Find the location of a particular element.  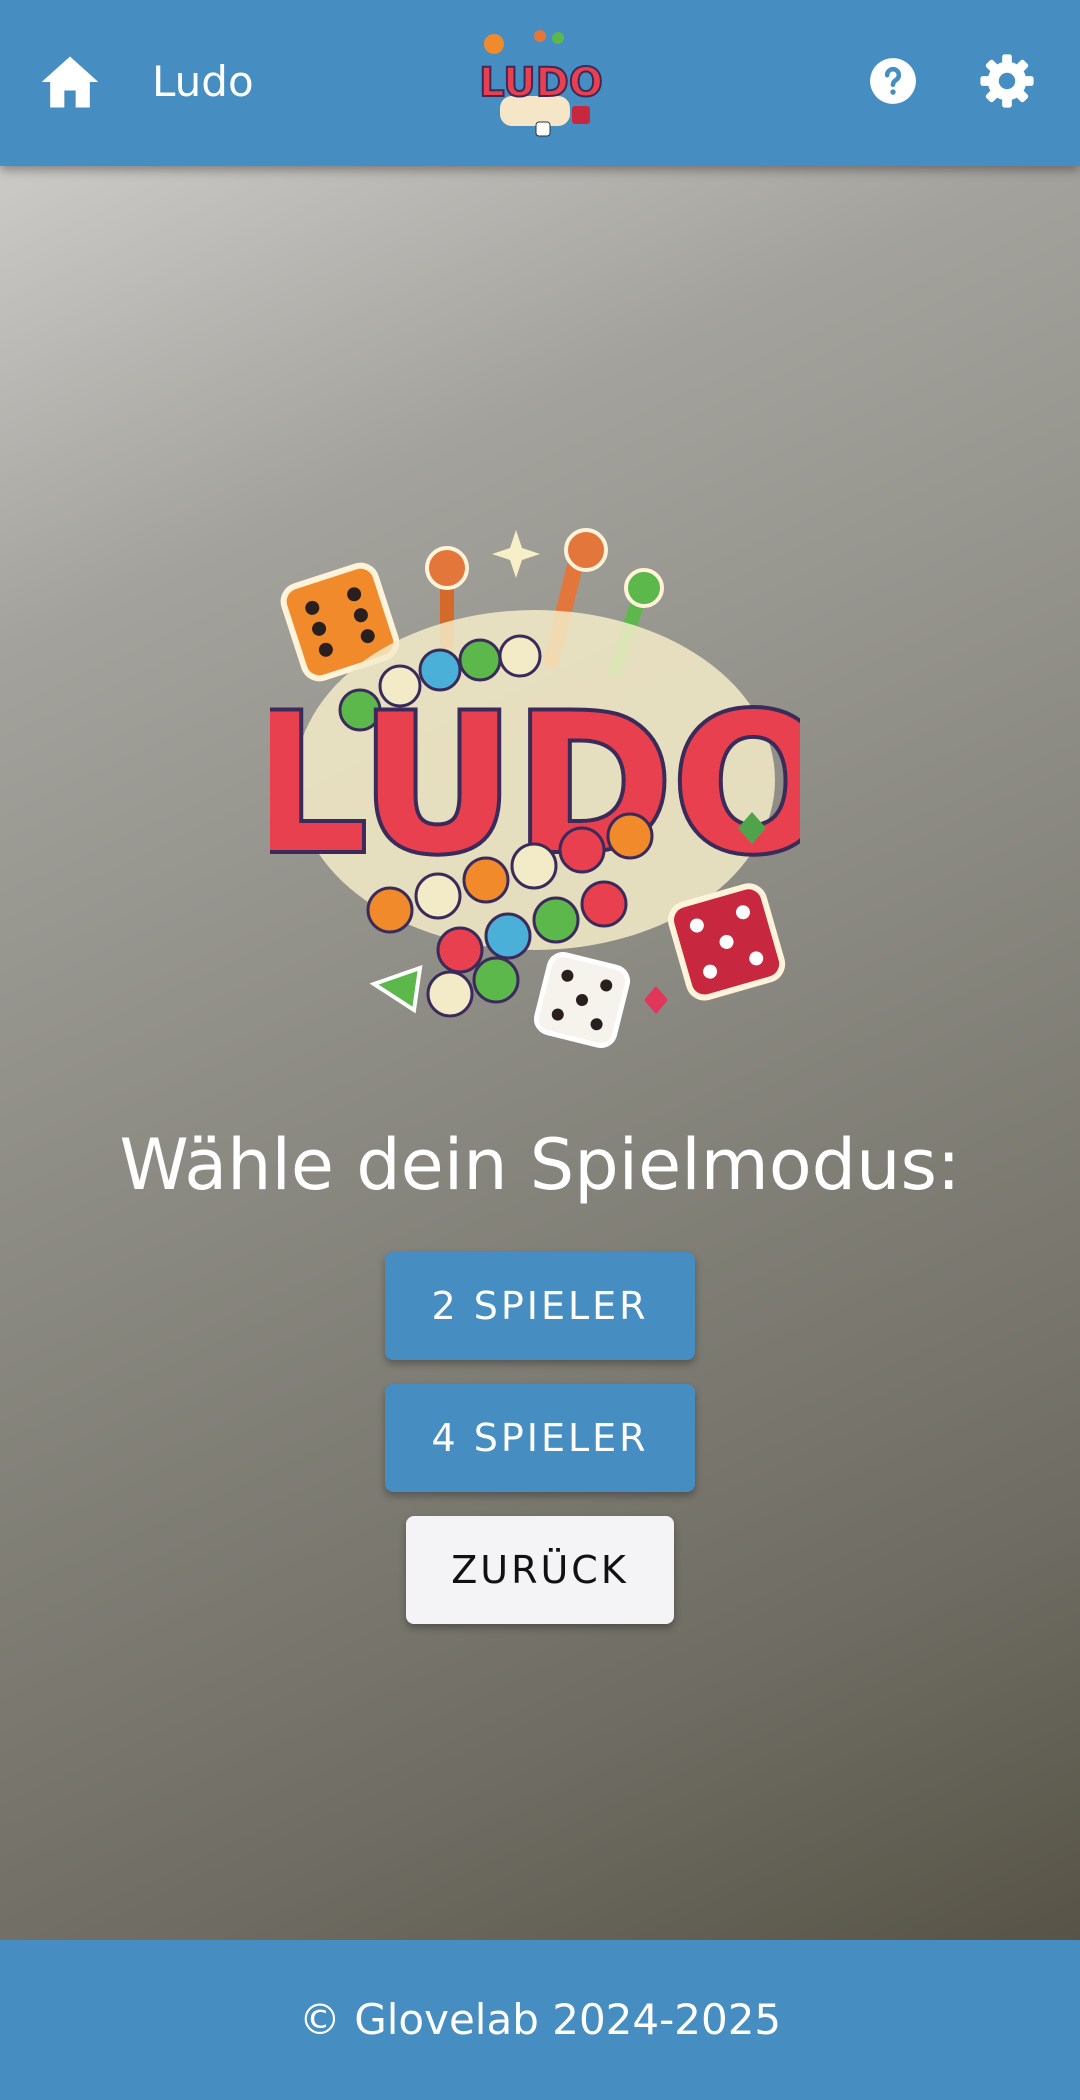

four-players-button: 4 SPIELER is located at coordinates (540, 1438).